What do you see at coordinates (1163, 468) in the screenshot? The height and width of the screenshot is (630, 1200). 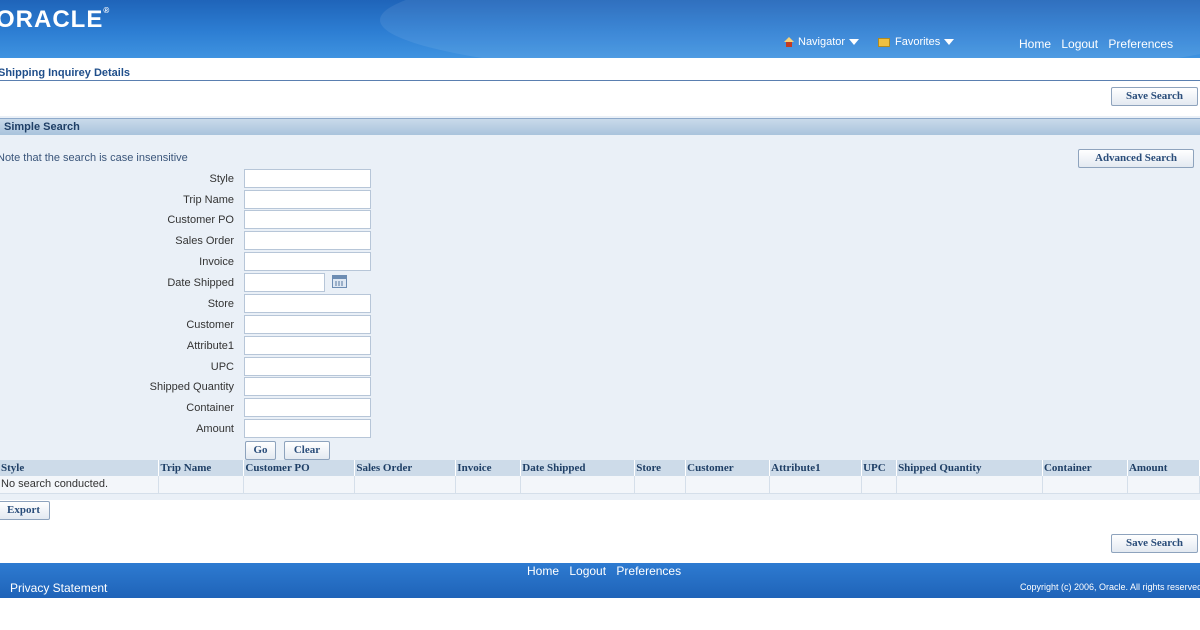 I see `column-header-amount: Amount` at bounding box center [1163, 468].